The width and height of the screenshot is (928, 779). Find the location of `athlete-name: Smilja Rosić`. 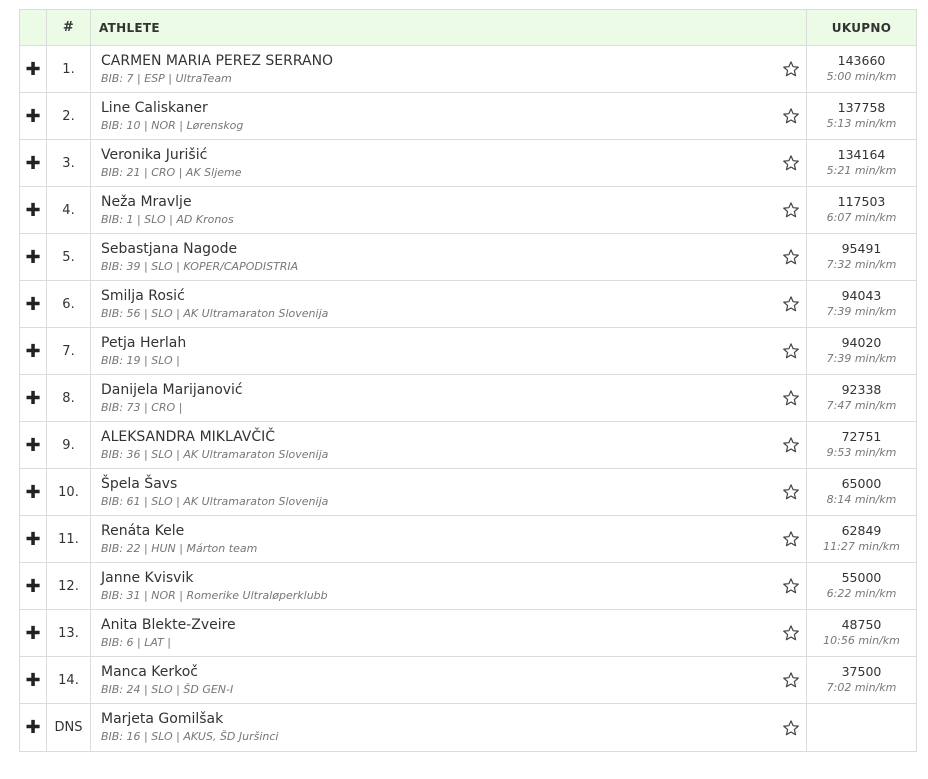

athlete-name: Smilja Rosić is located at coordinates (453, 296).